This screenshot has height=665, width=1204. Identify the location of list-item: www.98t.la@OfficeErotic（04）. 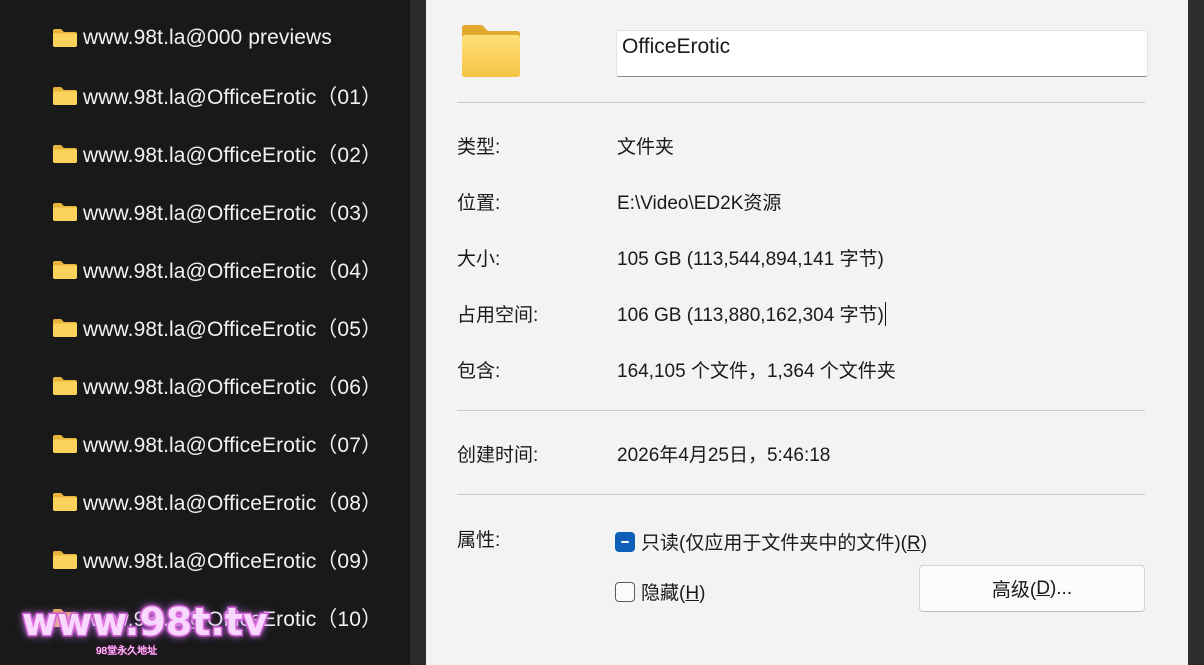
(217, 270).